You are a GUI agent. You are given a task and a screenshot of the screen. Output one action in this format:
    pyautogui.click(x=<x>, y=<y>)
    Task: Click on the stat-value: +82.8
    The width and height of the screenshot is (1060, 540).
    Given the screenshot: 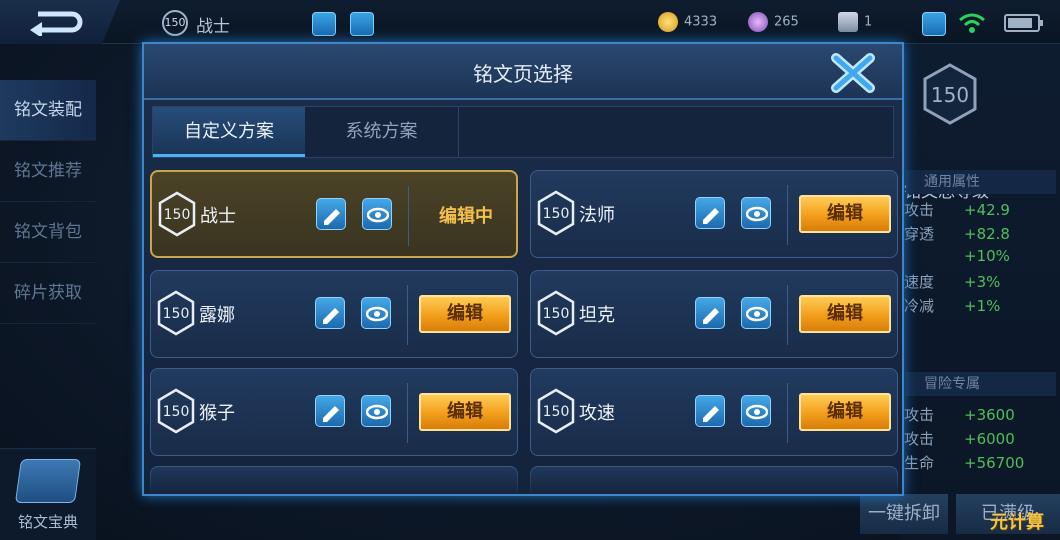 What is the action you would take?
    pyautogui.click(x=987, y=234)
    